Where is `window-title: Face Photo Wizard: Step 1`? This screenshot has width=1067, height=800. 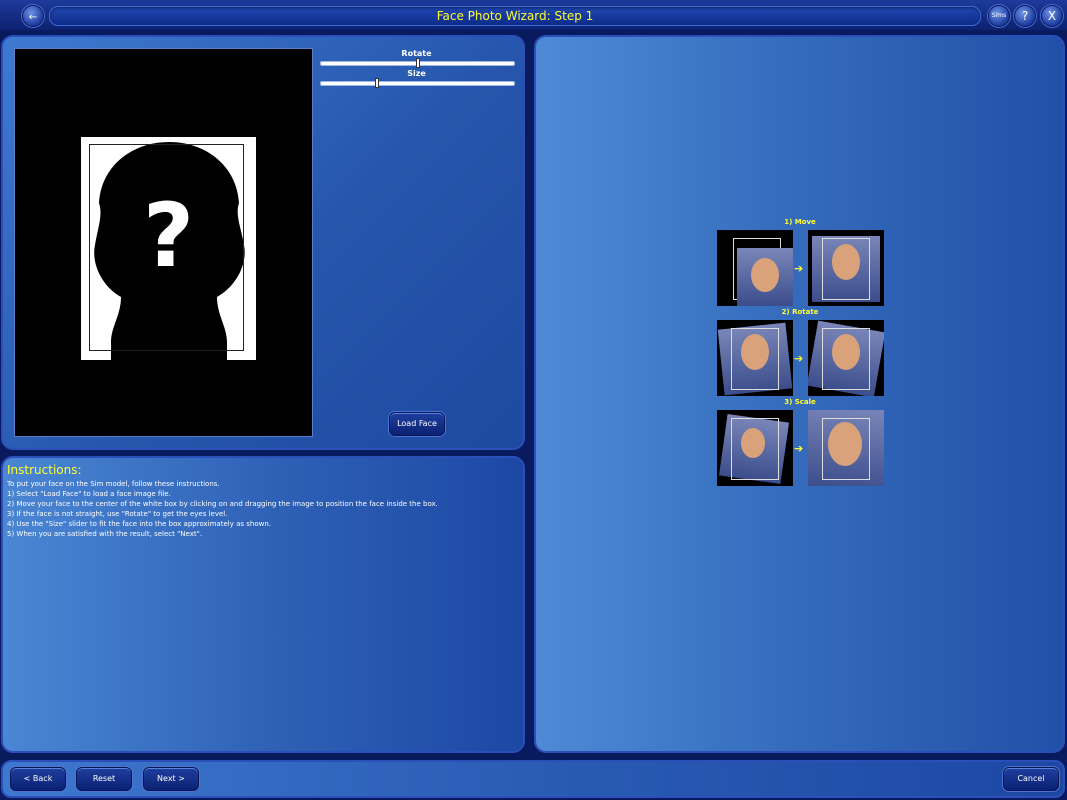 window-title: Face Photo Wizard: Step 1 is located at coordinates (515, 16).